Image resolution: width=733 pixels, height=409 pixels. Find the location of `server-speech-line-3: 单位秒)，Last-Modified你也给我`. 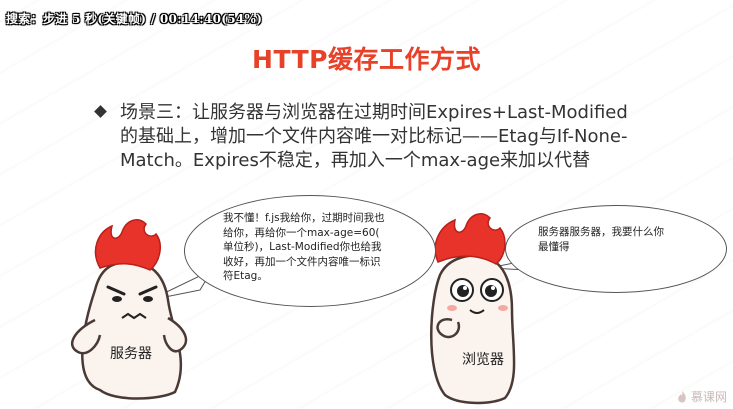

server-speech-line-3: 单位秒)，Last-Modified你也给我 is located at coordinates (302, 247).